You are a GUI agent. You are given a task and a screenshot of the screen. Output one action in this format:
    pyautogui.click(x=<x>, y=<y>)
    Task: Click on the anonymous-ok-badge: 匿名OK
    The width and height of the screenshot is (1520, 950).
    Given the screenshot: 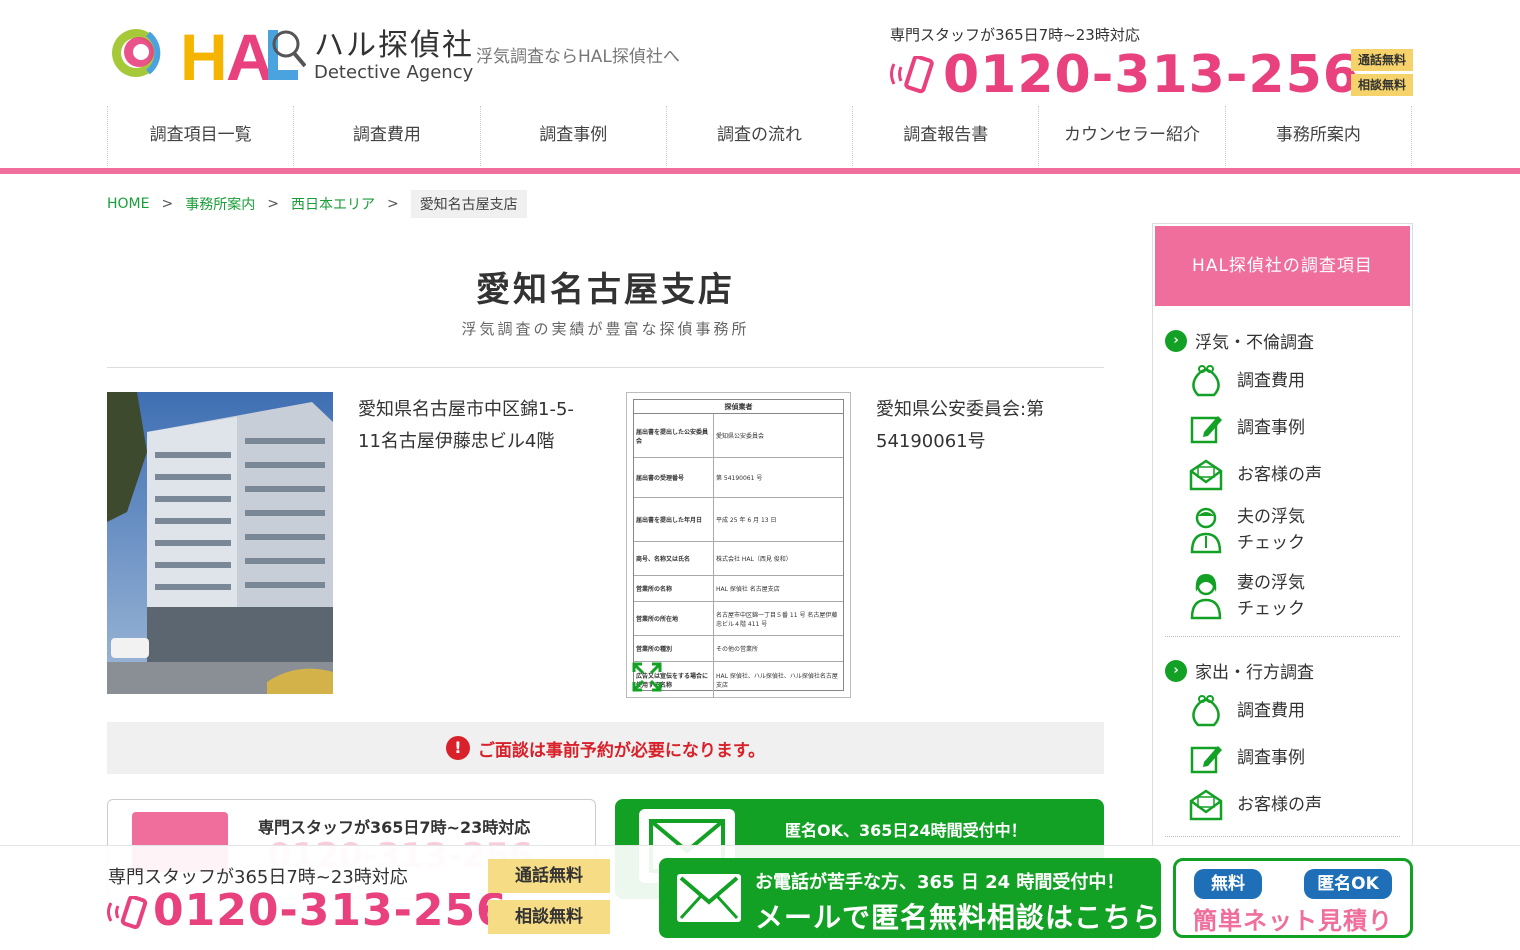 What is the action you would take?
    pyautogui.click(x=1348, y=884)
    